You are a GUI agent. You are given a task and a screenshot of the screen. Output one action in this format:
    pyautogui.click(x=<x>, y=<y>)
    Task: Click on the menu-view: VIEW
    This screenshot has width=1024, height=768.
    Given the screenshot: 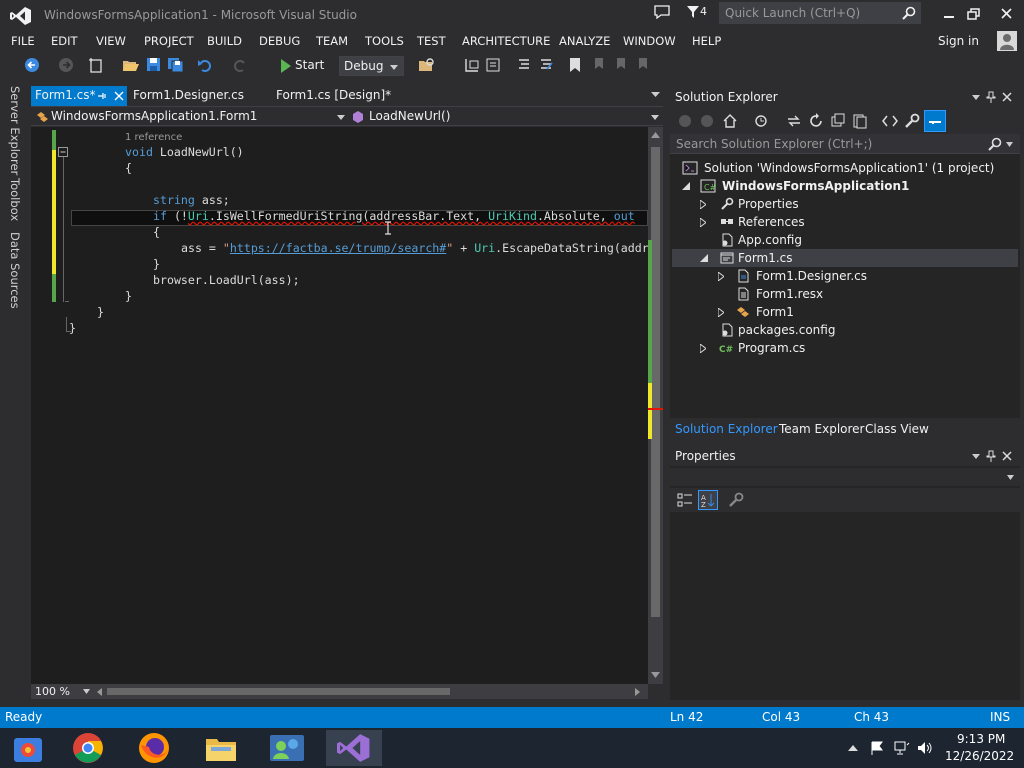 What is the action you would take?
    pyautogui.click(x=111, y=41)
    